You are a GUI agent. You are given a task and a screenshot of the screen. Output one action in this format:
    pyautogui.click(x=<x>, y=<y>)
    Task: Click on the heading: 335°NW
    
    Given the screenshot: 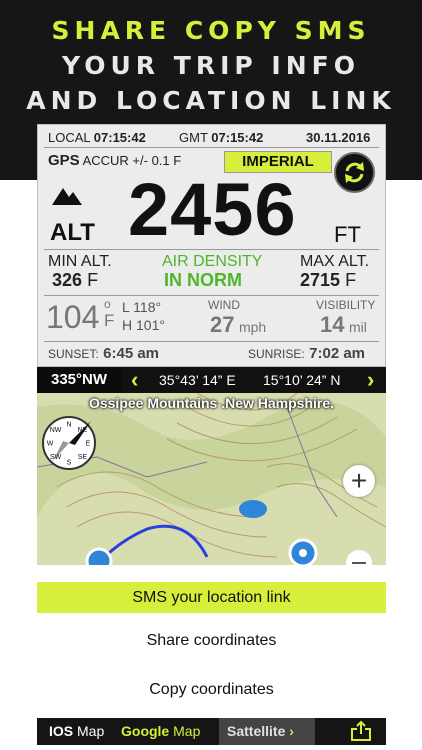 What is the action you would take?
    pyautogui.click(x=79, y=380)
    